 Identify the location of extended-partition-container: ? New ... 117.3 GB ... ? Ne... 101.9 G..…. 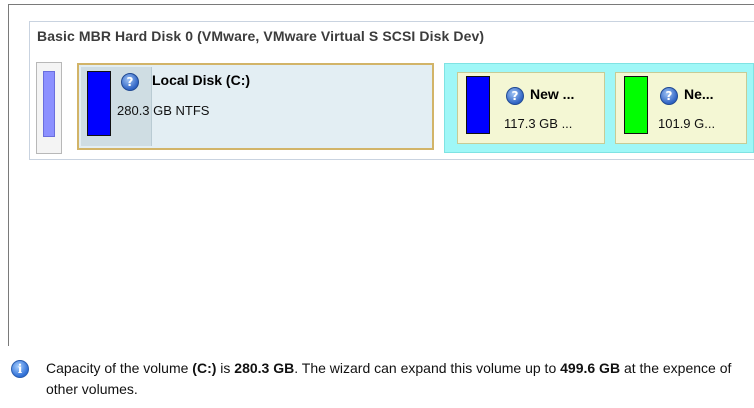
(599, 108).